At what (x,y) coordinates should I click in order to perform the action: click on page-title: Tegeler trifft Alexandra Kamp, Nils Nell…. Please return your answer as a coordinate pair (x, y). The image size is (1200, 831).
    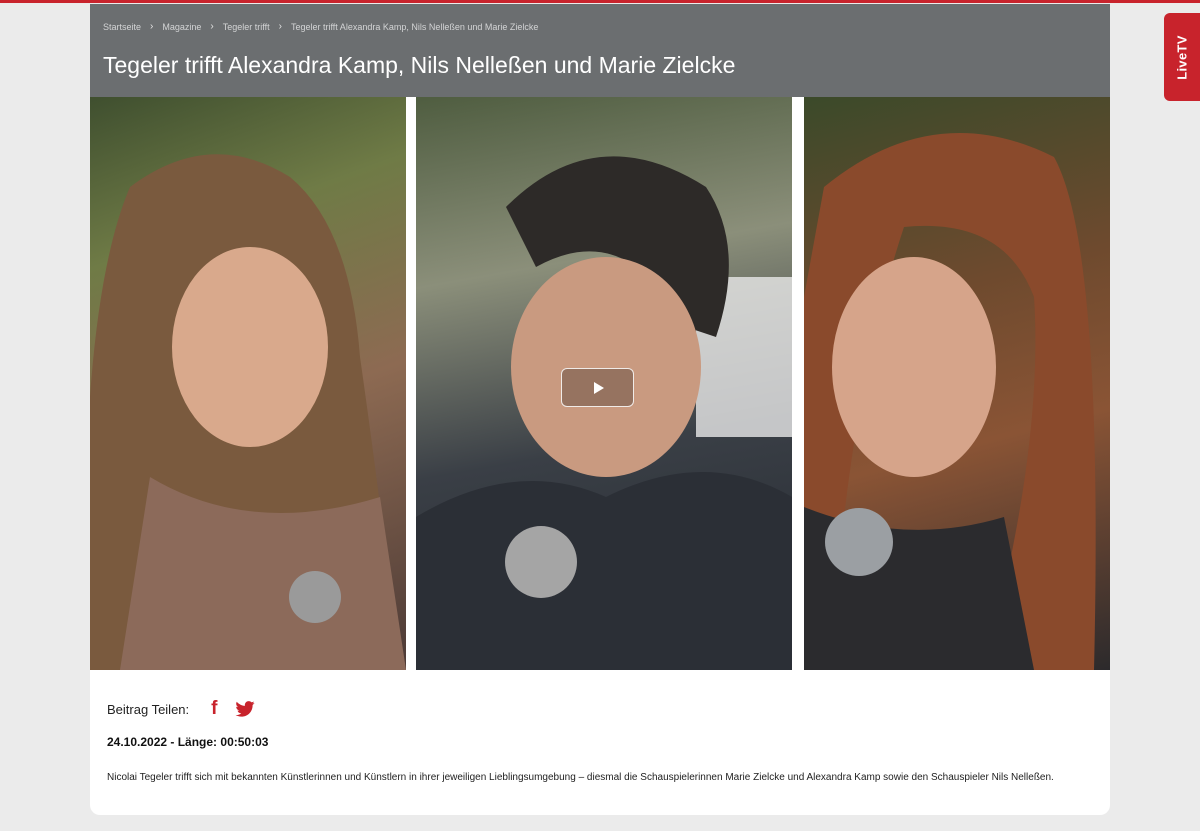
    Looking at the image, I should click on (419, 65).